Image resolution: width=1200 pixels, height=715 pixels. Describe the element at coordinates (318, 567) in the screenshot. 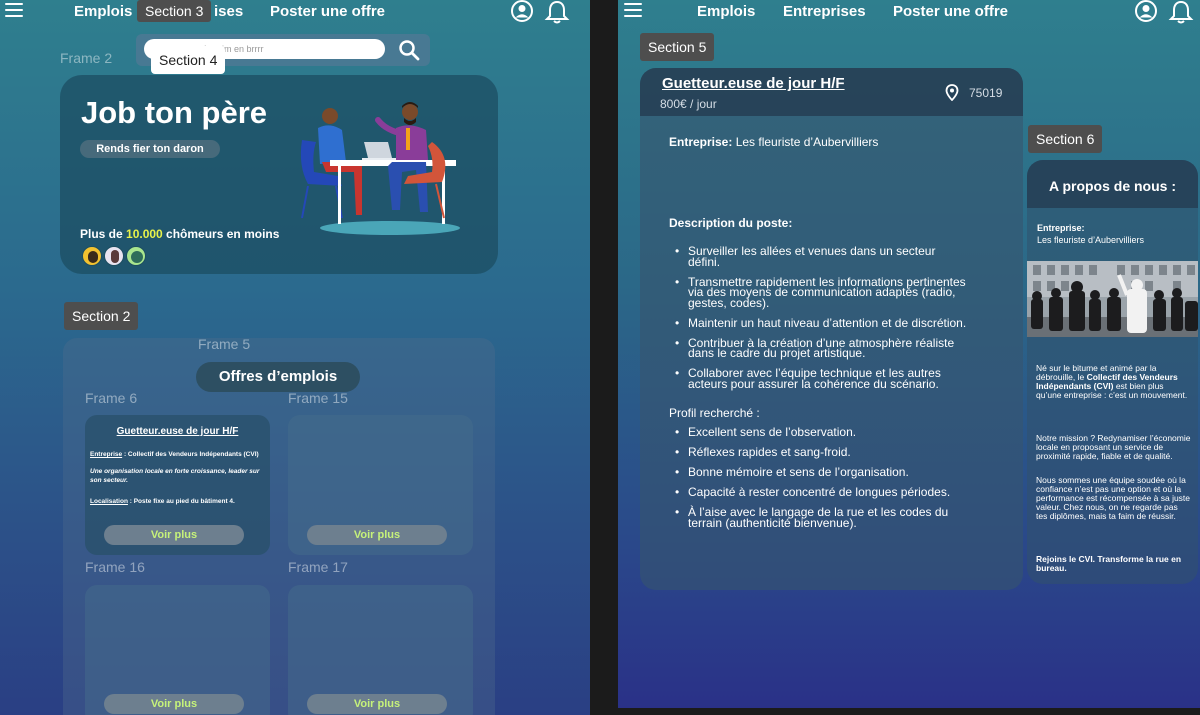

I see `frame-17-label: Frame 17` at that location.